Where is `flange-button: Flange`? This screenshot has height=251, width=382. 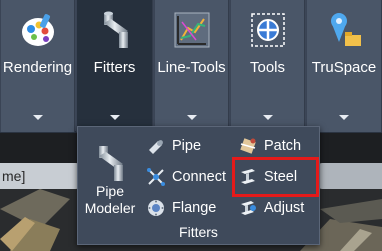
flange-button: Flange is located at coordinates (181, 208).